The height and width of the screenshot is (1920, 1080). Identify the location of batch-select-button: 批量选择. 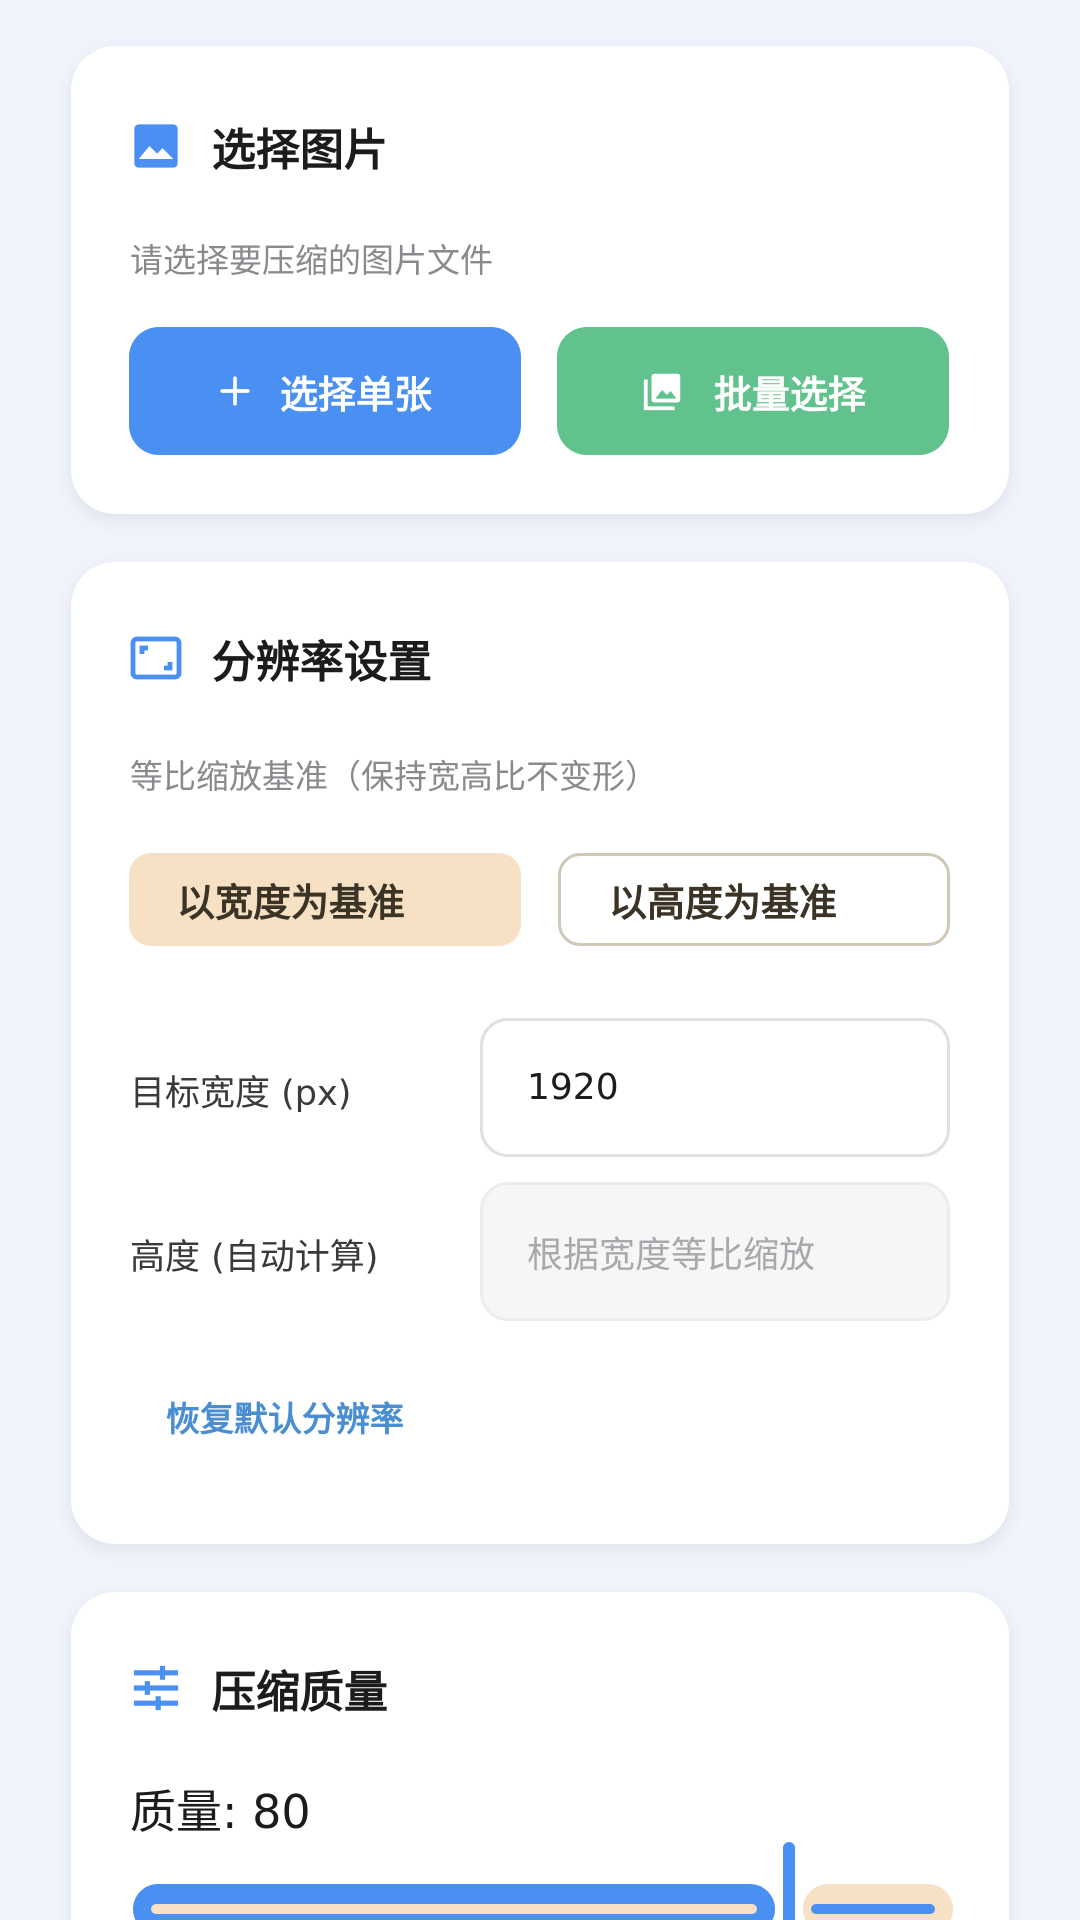
(753, 391).